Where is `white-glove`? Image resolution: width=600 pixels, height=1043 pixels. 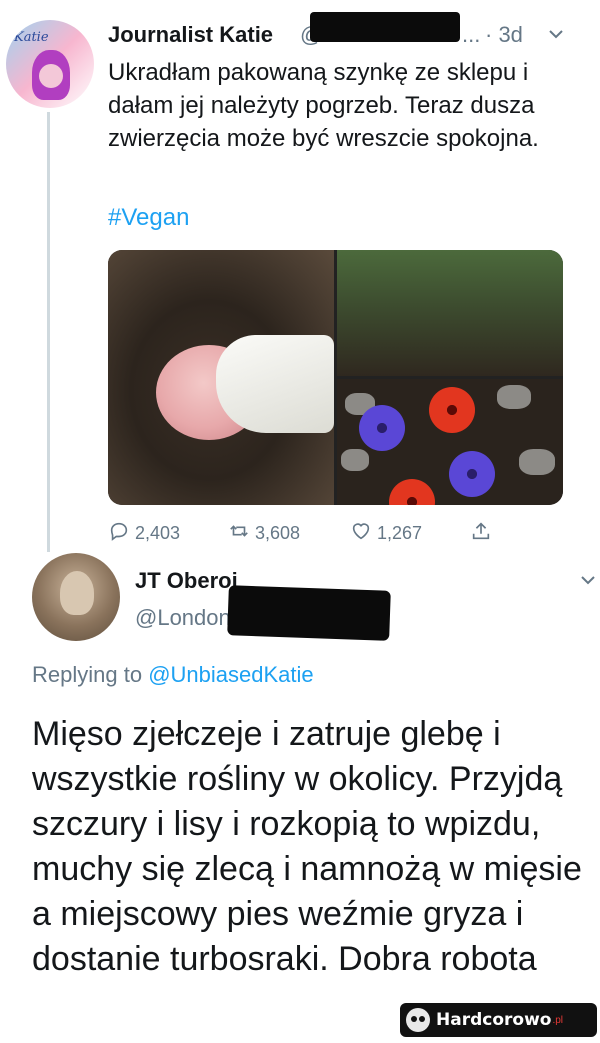 white-glove is located at coordinates (275, 384).